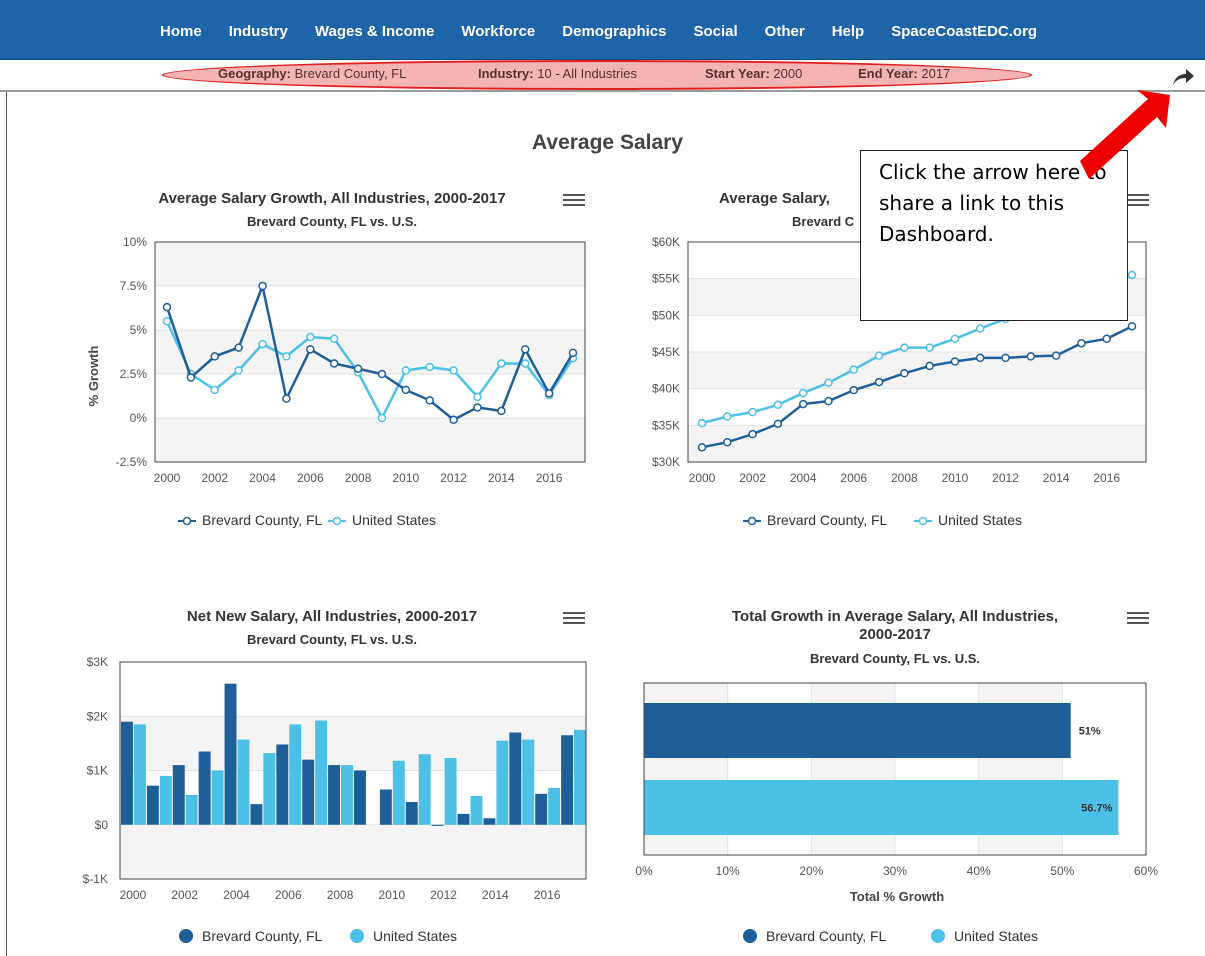 The width and height of the screenshot is (1205, 956). What do you see at coordinates (753, 73) in the screenshot?
I see `filter-start-year: Start Year: 2000` at bounding box center [753, 73].